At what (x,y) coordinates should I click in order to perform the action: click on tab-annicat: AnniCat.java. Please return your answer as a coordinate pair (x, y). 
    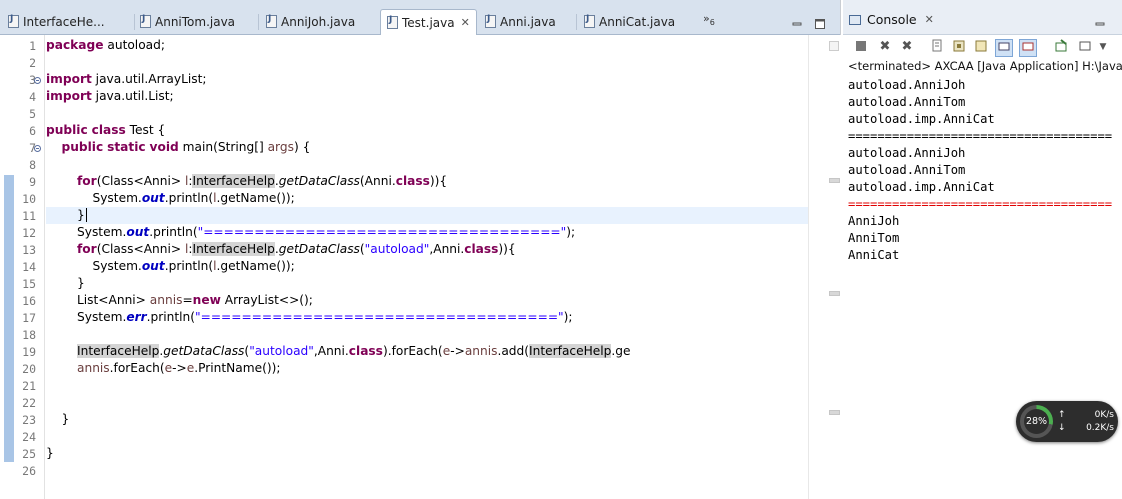
    Looking at the image, I should click on (629, 21).